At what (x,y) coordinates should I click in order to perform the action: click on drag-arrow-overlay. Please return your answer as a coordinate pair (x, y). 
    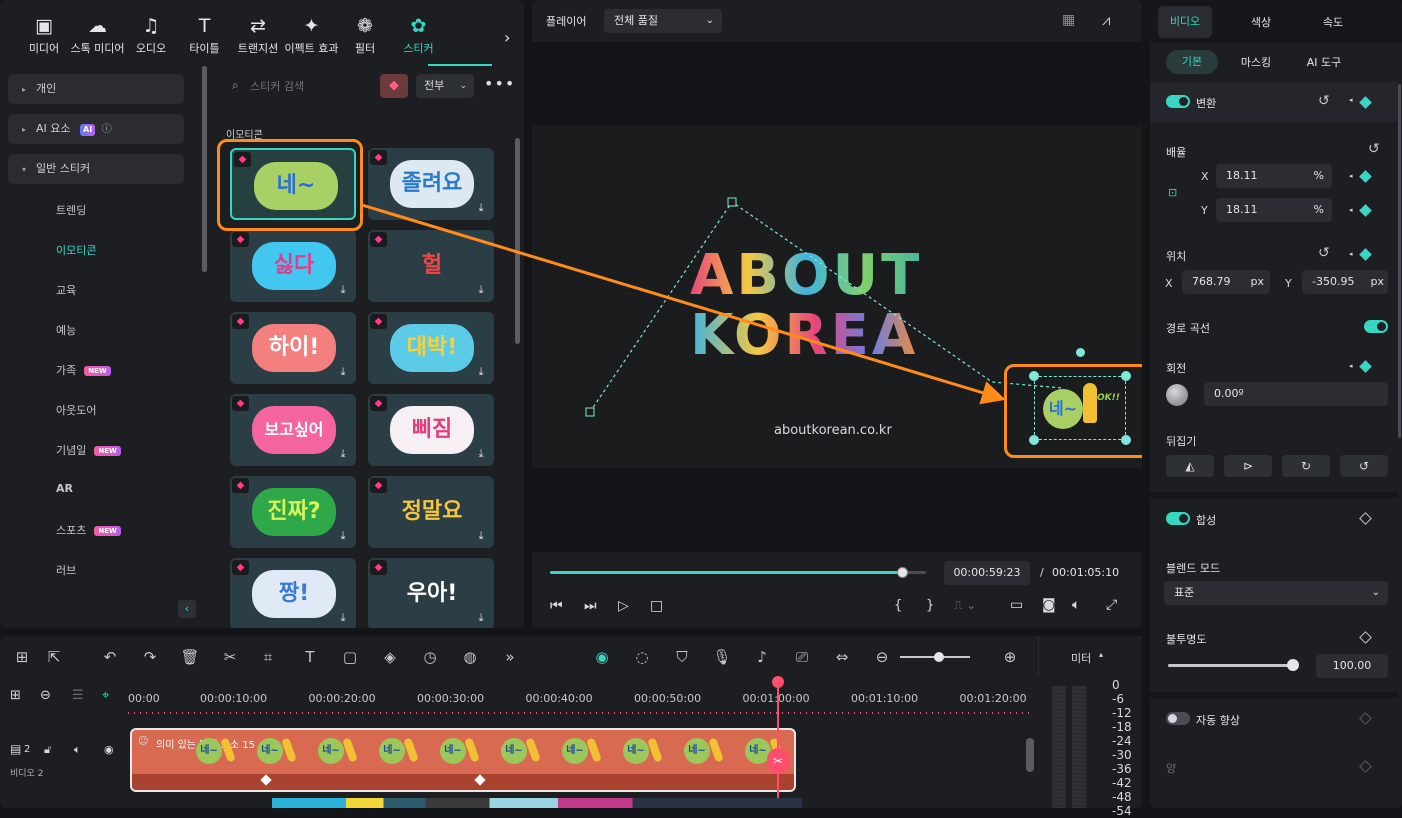
    Looking at the image, I should click on (683, 304).